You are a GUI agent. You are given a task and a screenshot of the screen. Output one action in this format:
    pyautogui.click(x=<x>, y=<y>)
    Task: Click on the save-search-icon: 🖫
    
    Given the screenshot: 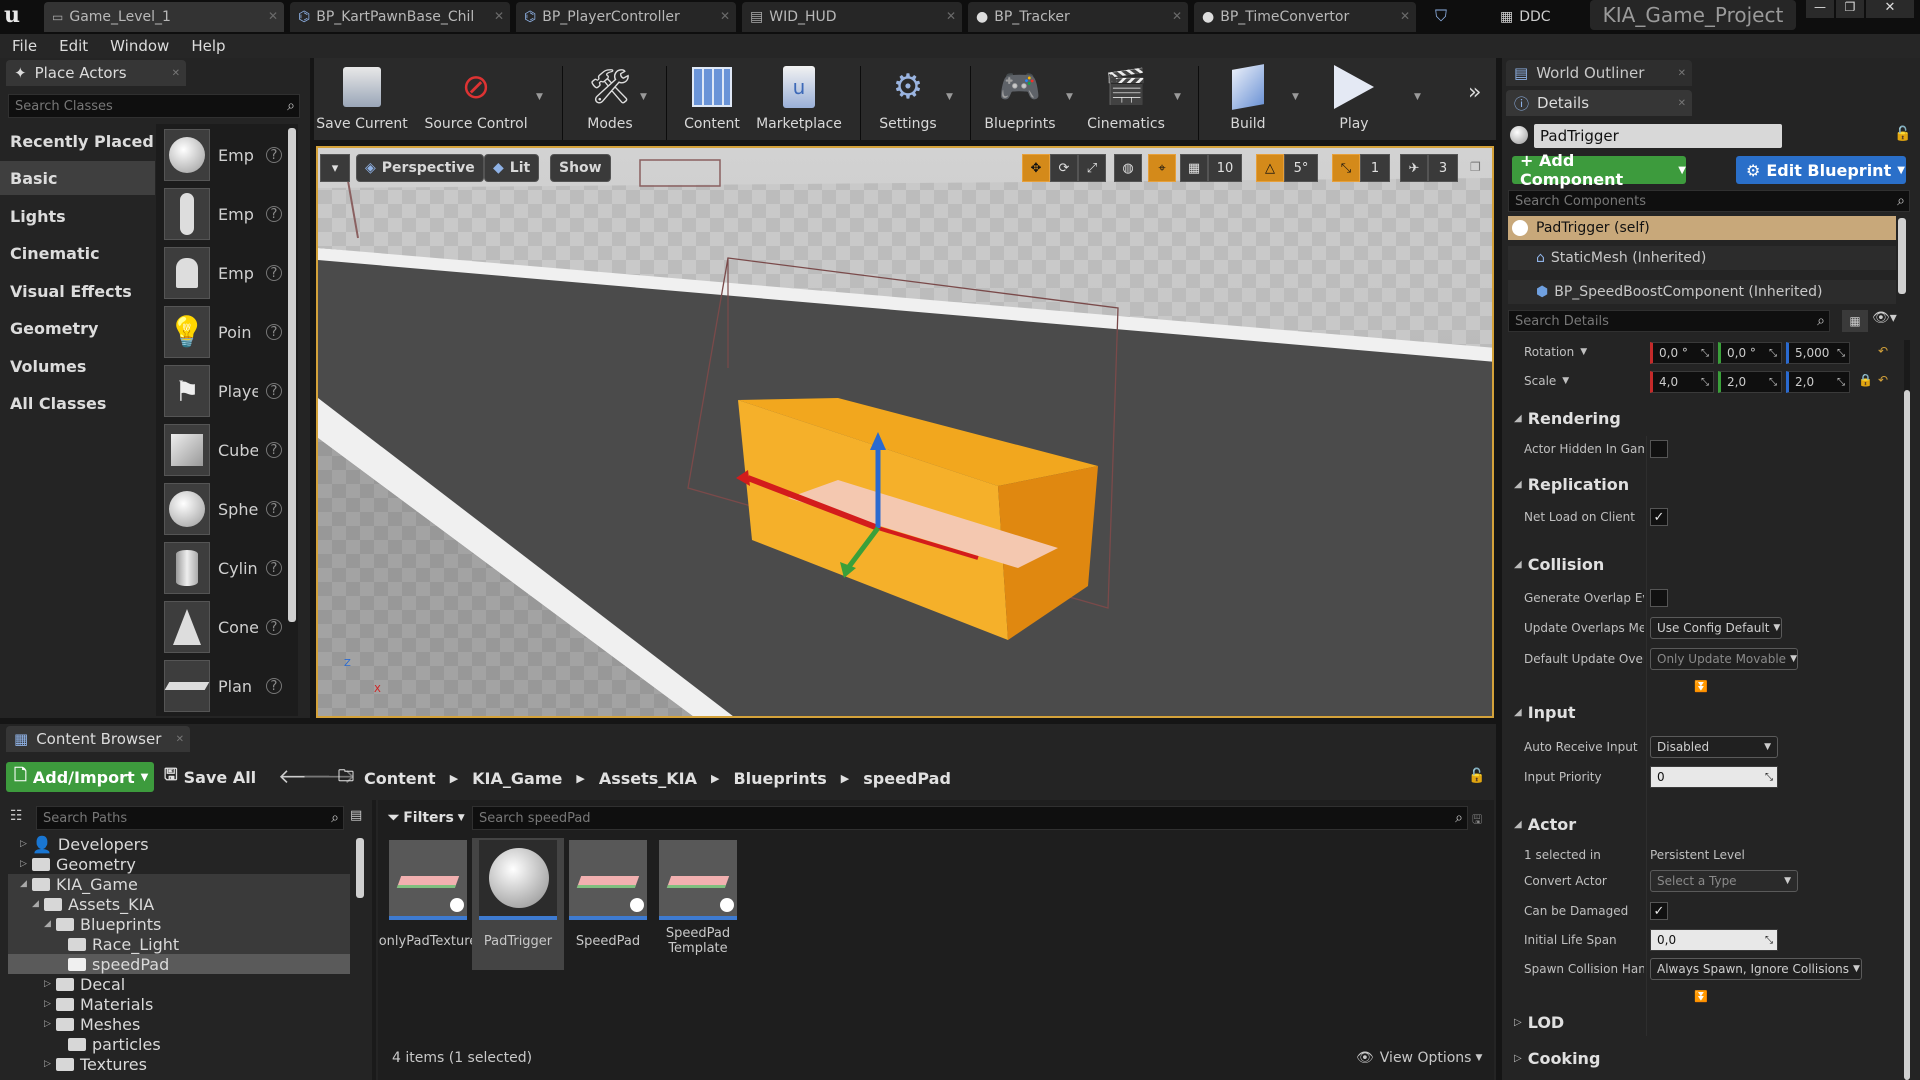 What is the action you would take?
    pyautogui.click(x=1477, y=820)
    